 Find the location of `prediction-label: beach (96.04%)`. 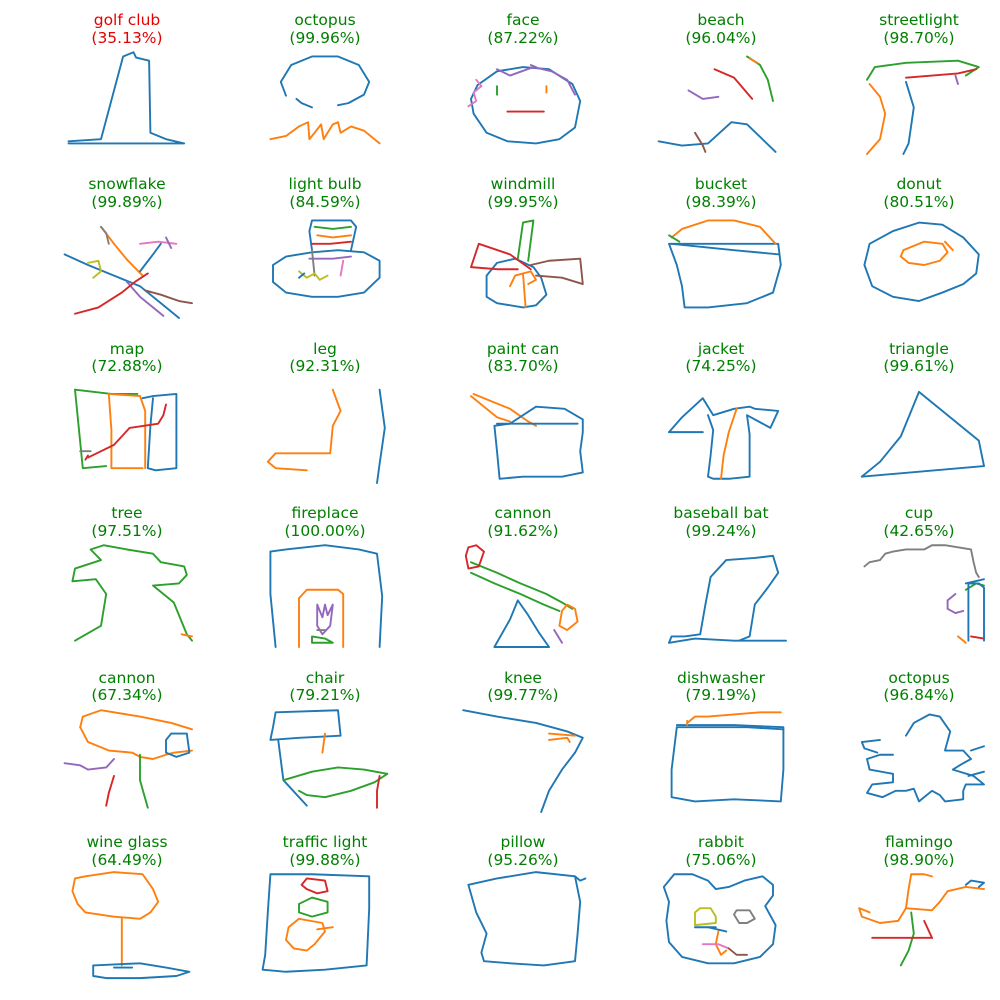

prediction-label: beach (96.04%) is located at coordinates (721, 29).